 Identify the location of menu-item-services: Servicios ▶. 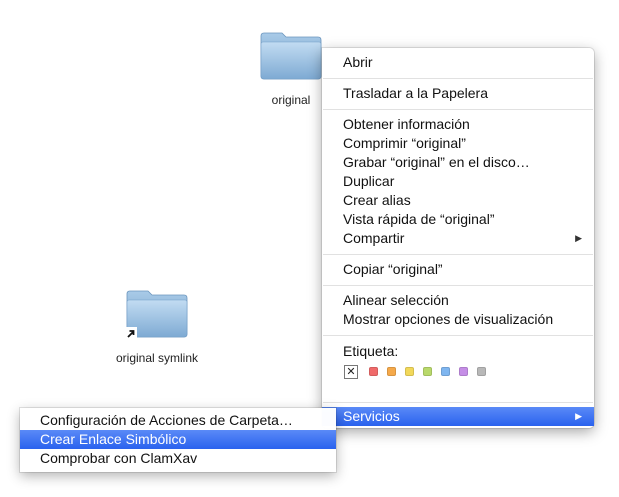
(458, 416).